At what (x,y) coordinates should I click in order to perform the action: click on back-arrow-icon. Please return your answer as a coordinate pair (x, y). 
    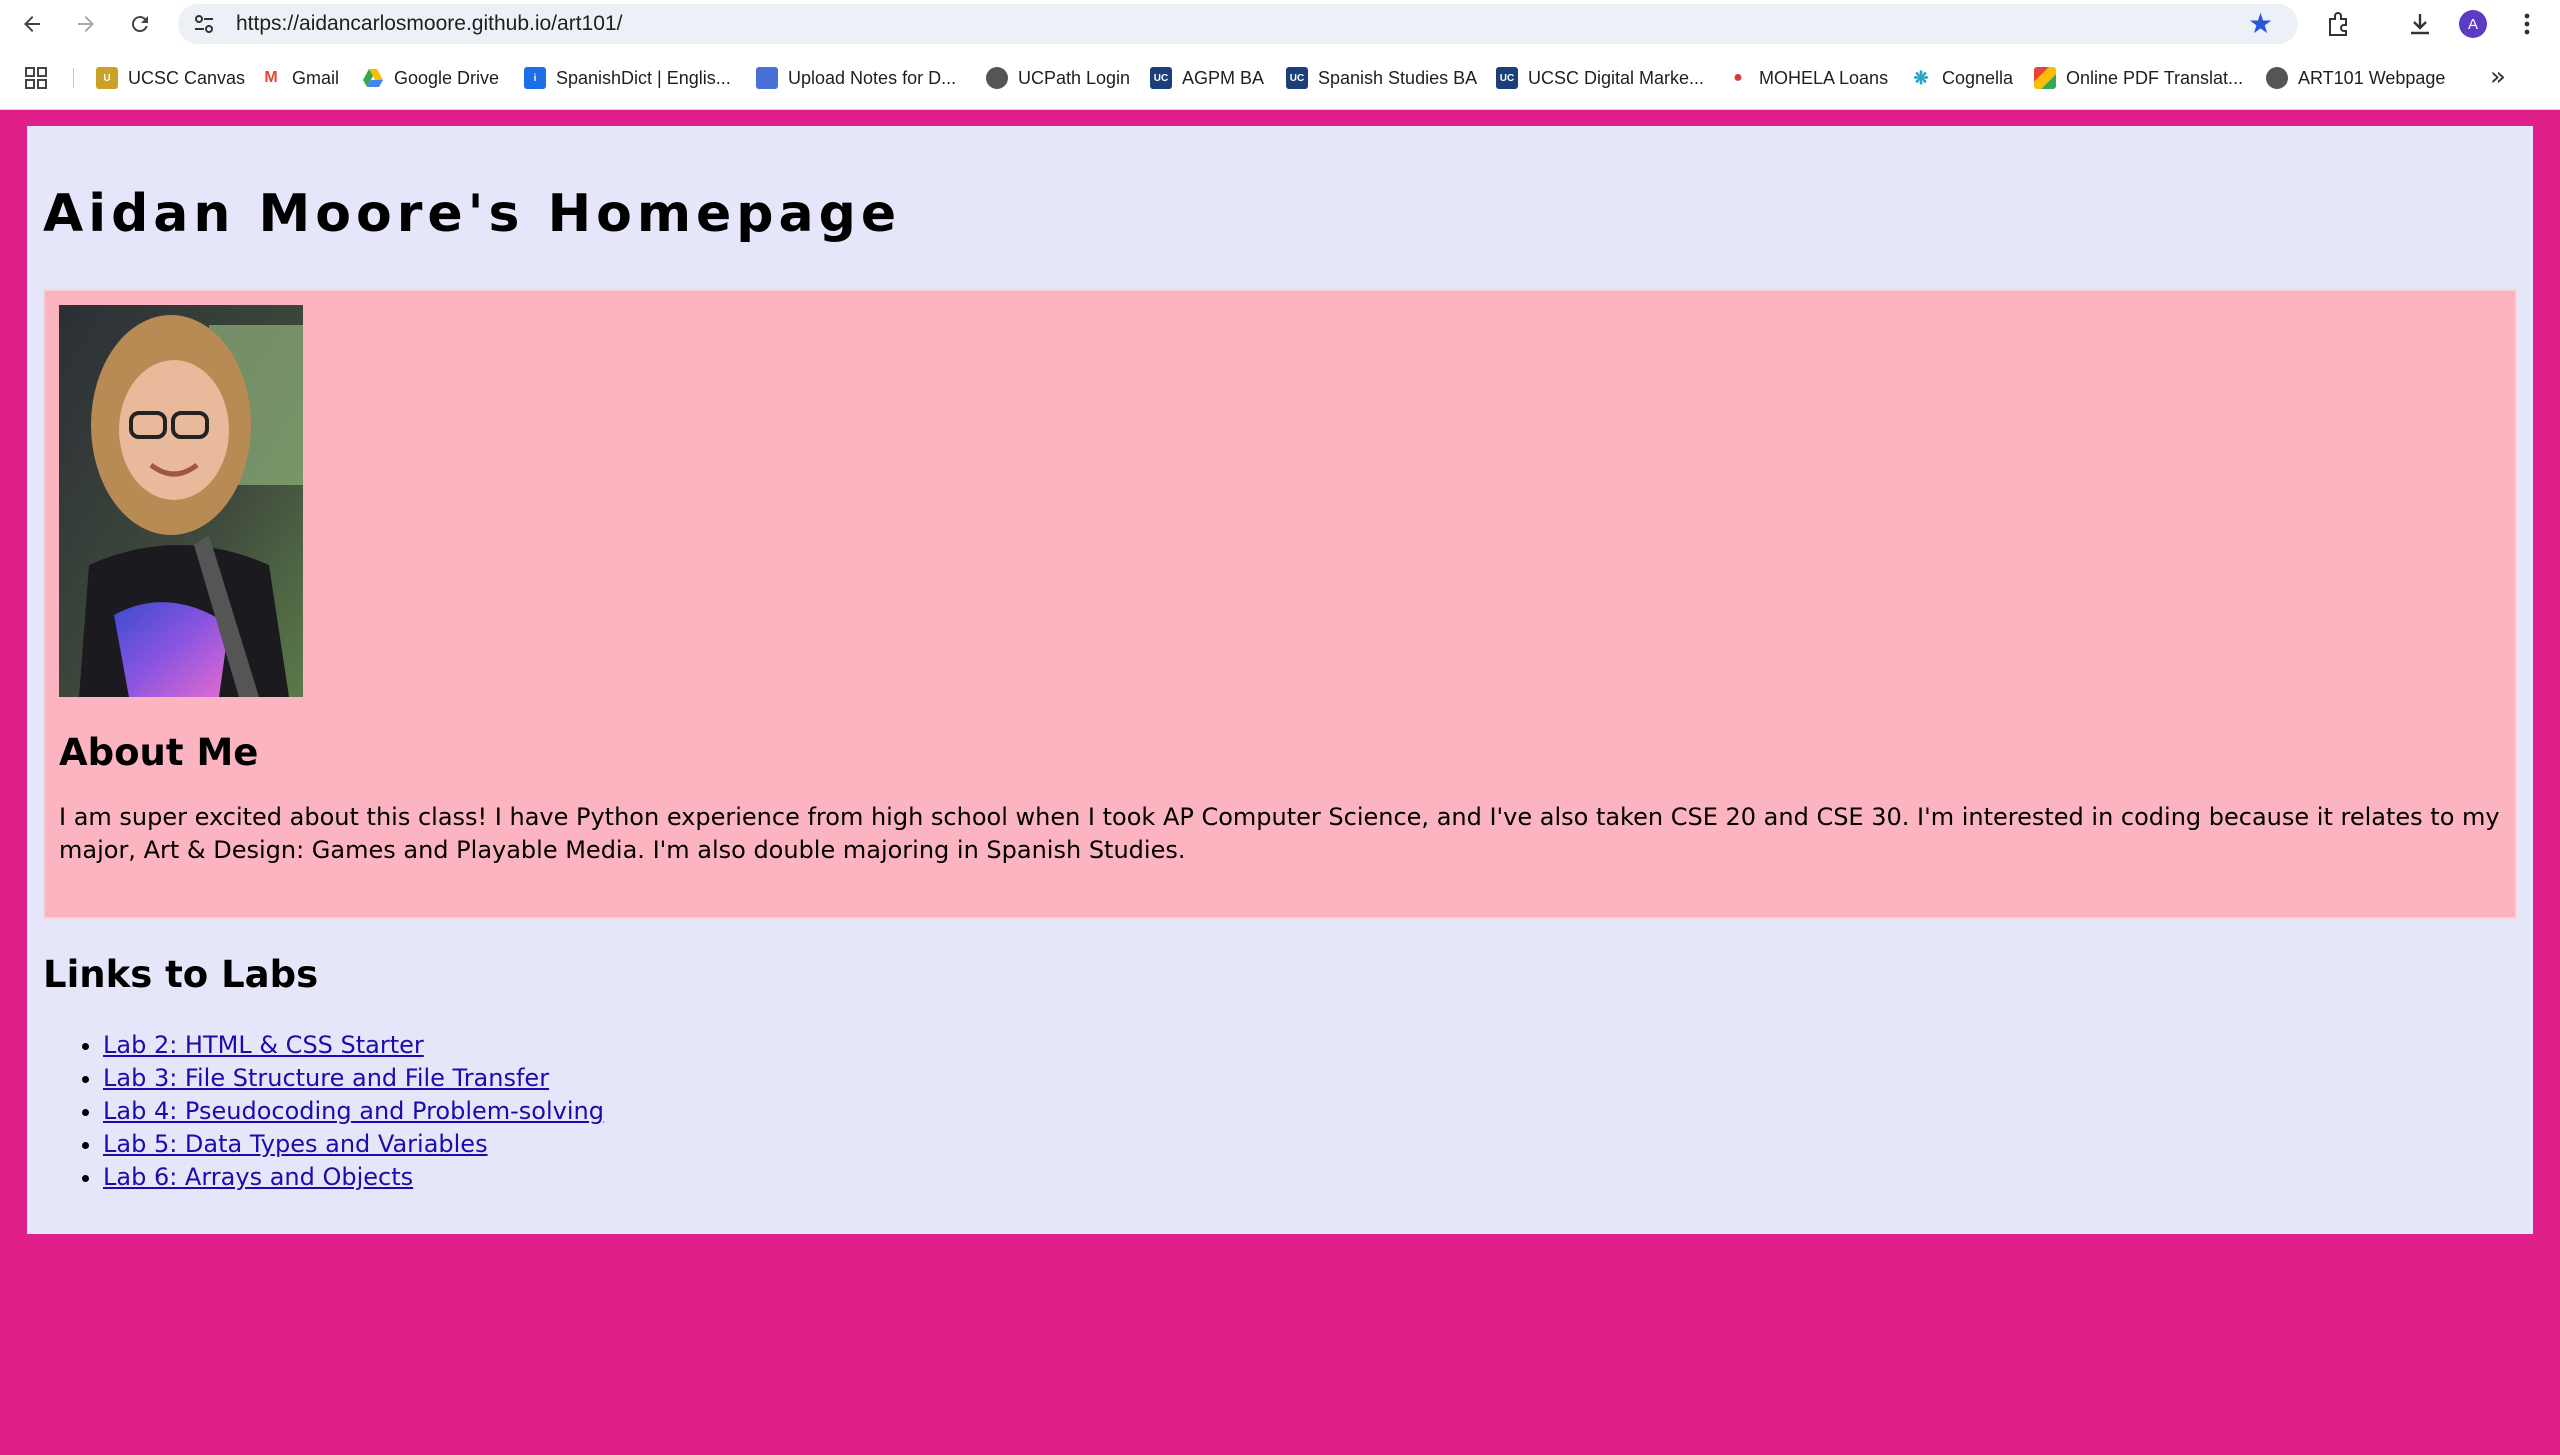
    Looking at the image, I should click on (32, 24).